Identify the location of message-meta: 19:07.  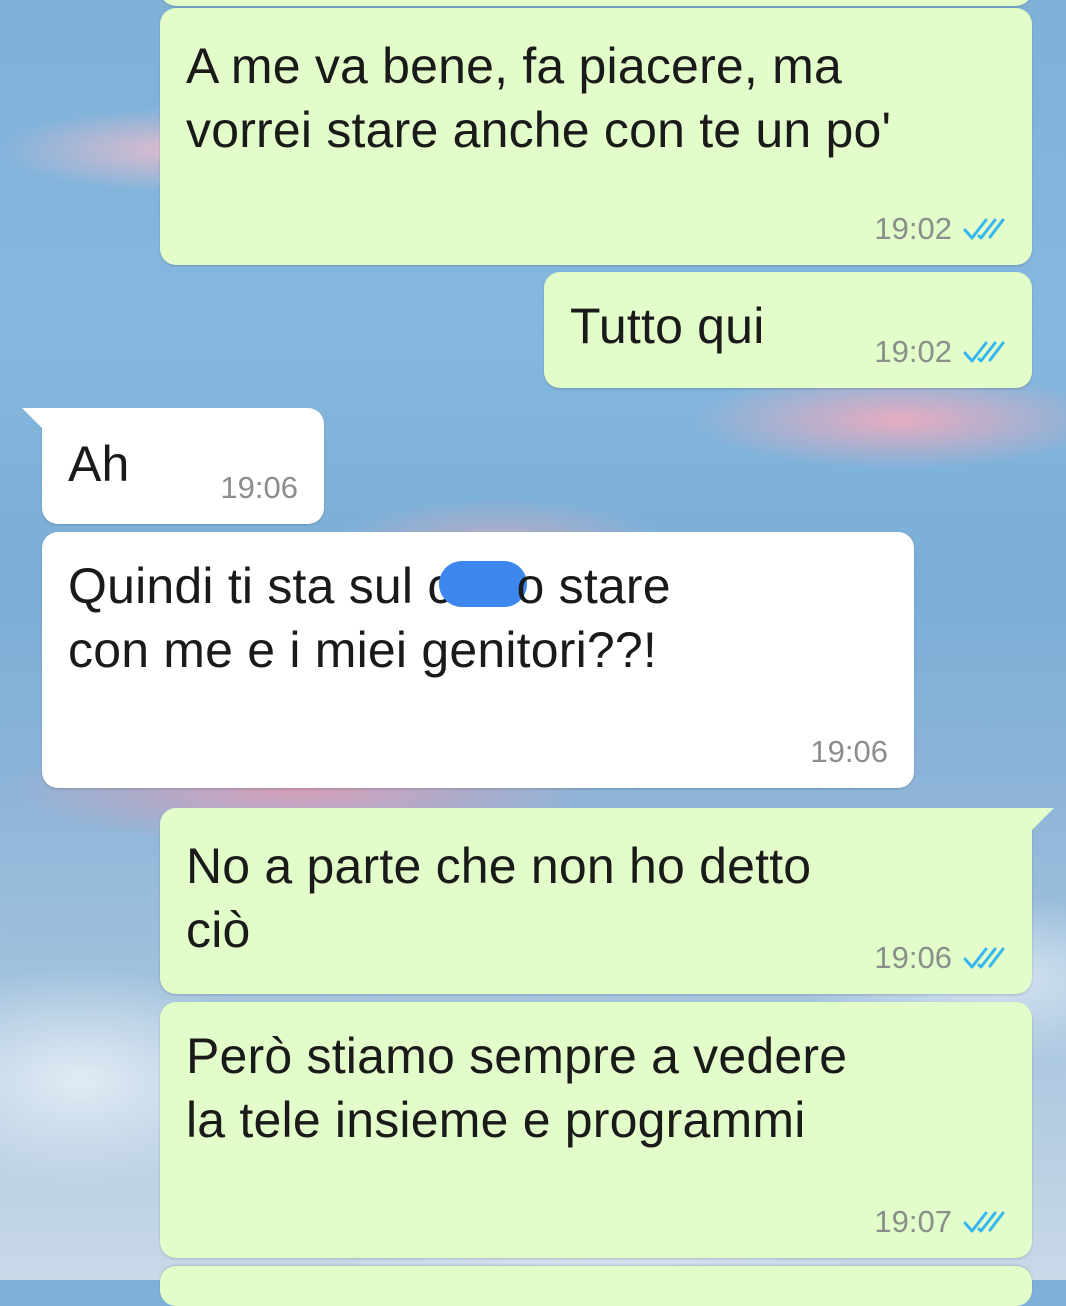
(940, 1222).